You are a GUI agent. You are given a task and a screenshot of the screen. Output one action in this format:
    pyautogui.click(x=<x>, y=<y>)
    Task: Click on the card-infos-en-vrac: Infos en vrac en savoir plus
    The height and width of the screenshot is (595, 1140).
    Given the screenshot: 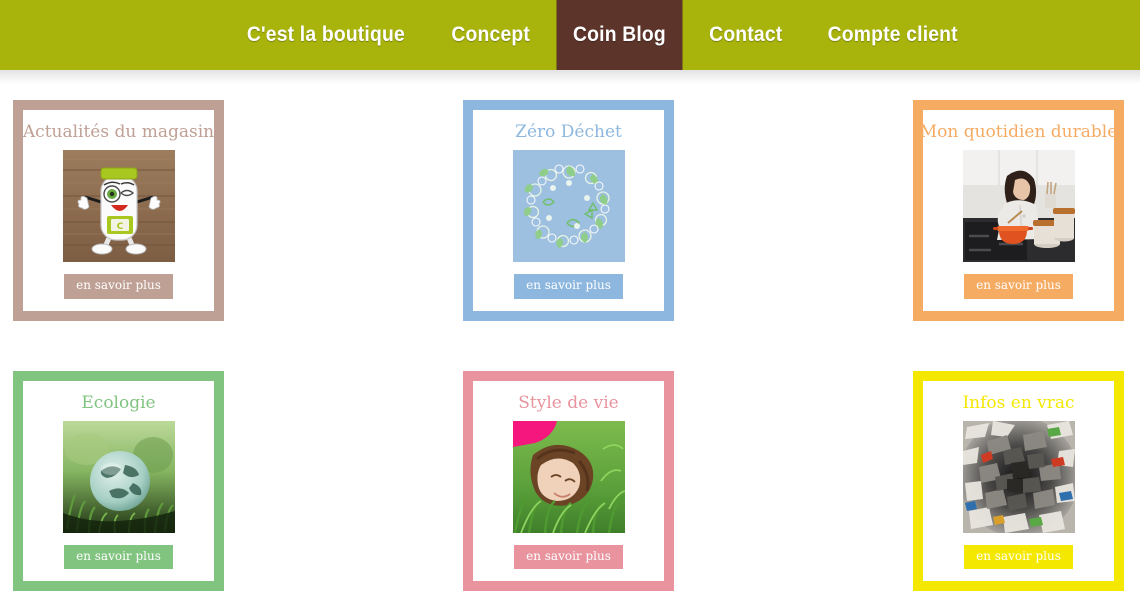 What is the action you would take?
    pyautogui.click(x=1018, y=481)
    